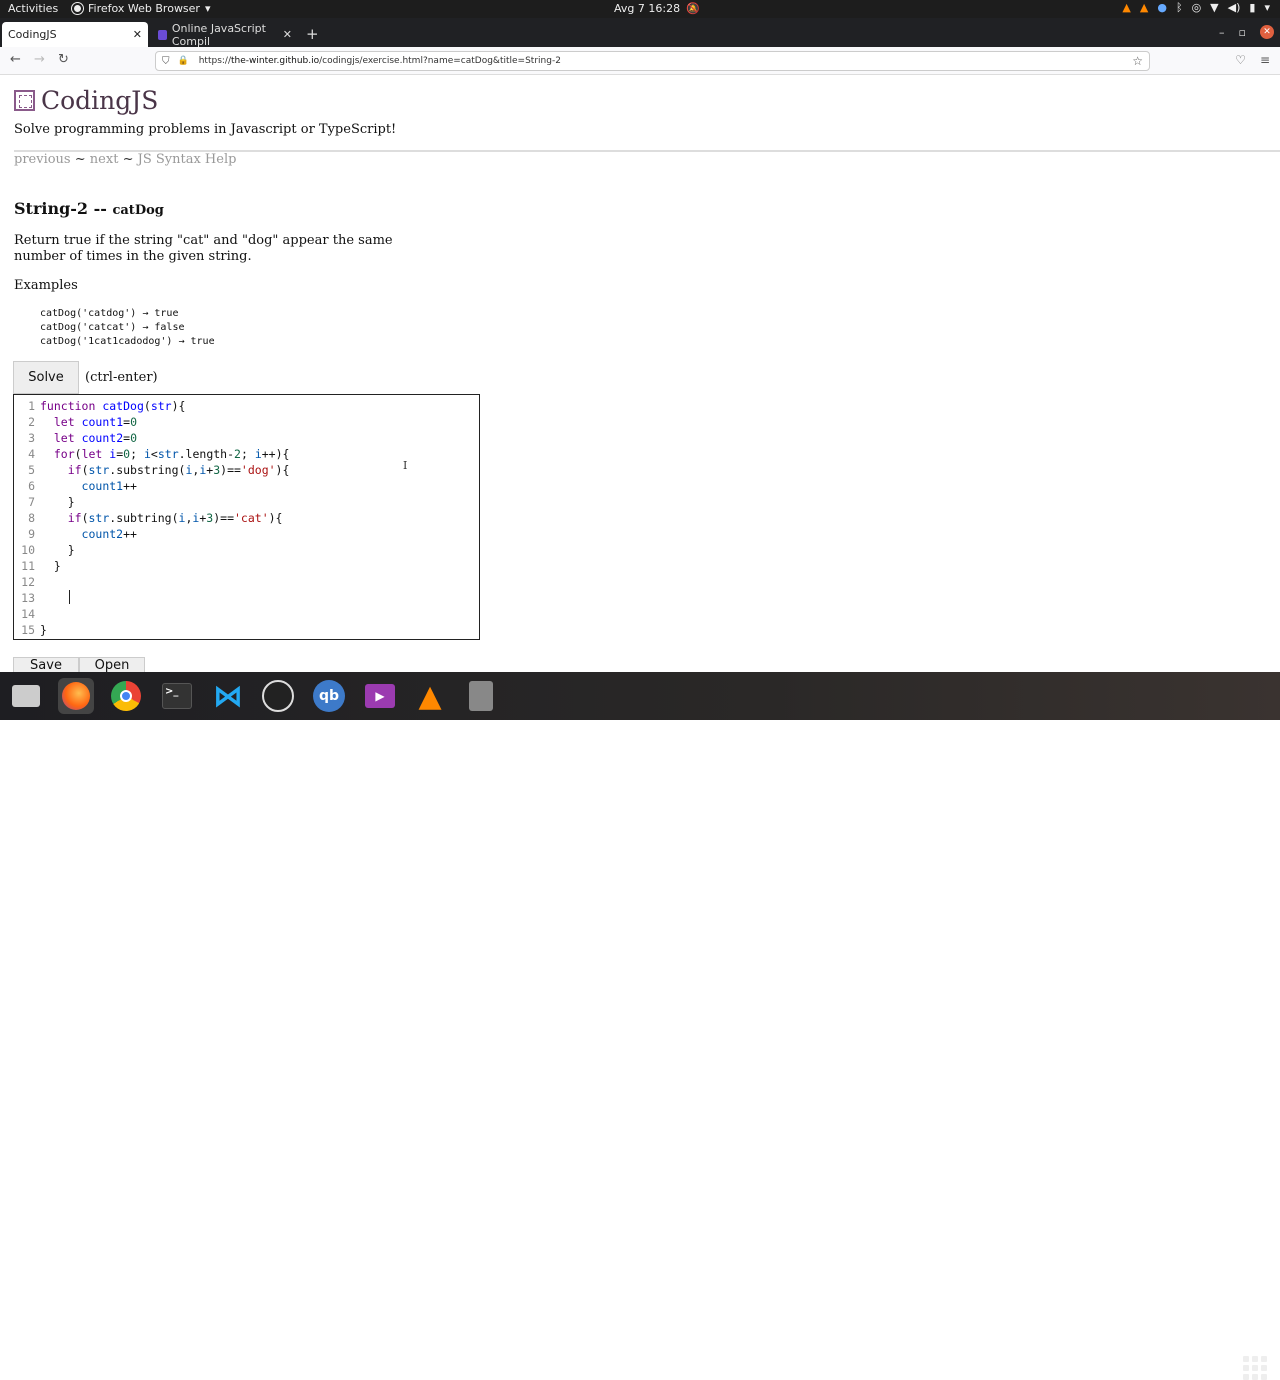  What do you see at coordinates (24, 100) in the screenshot?
I see `logo-icon` at bounding box center [24, 100].